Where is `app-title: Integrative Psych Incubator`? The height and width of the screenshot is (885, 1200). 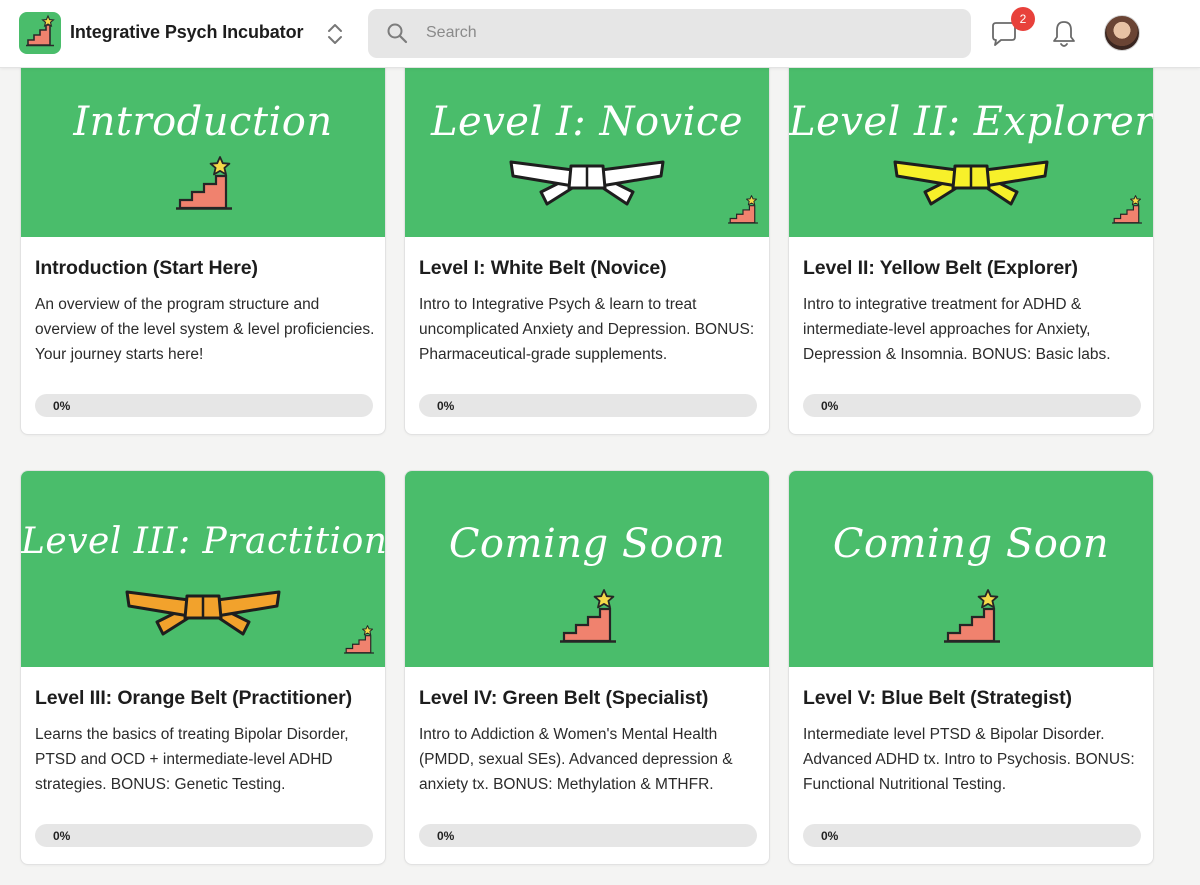 app-title: Integrative Psych Incubator is located at coordinates (186, 32).